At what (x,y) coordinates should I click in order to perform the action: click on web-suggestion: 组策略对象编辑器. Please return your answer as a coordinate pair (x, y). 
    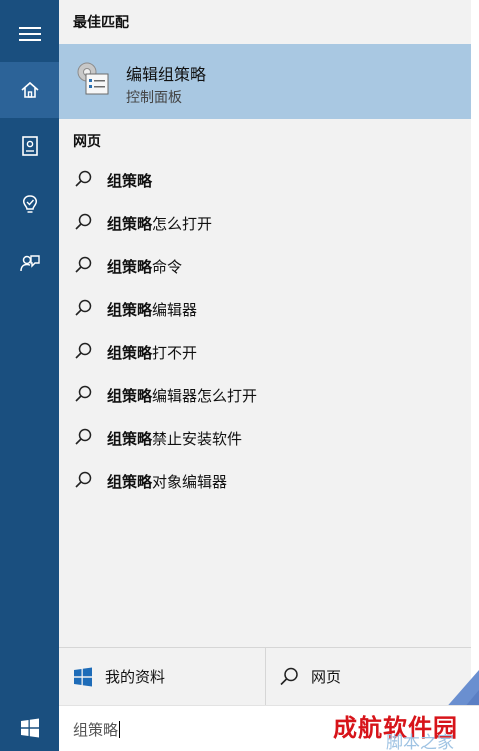
    Looking at the image, I should click on (265, 481).